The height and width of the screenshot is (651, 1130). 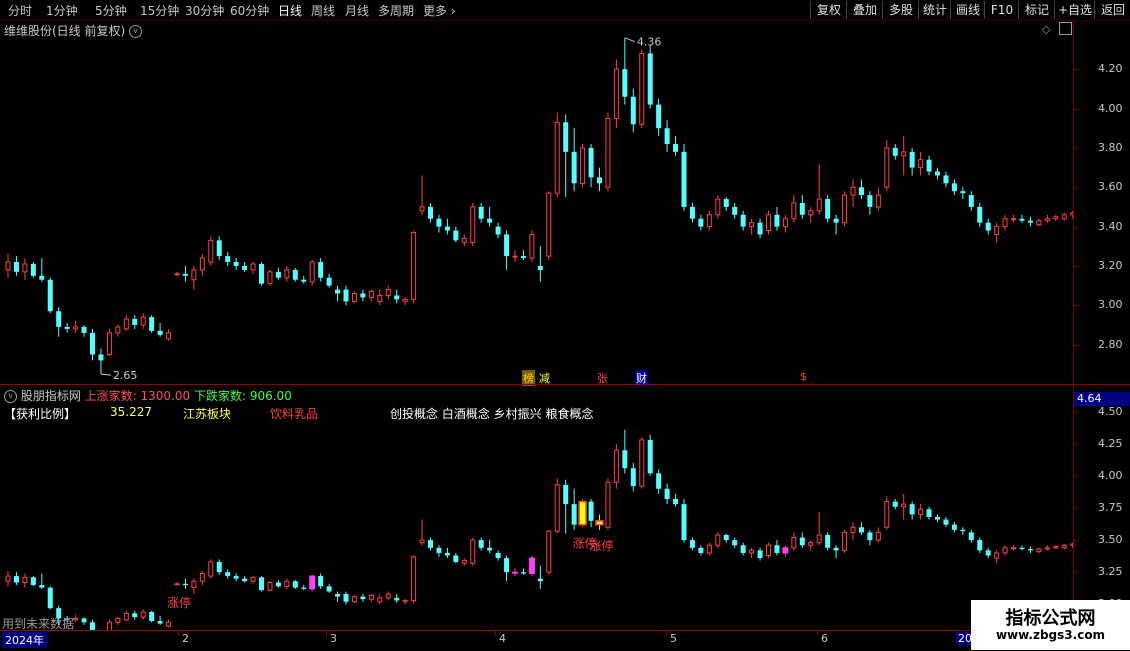 I want to click on period-weekly: 周线, so click(x=323, y=10).